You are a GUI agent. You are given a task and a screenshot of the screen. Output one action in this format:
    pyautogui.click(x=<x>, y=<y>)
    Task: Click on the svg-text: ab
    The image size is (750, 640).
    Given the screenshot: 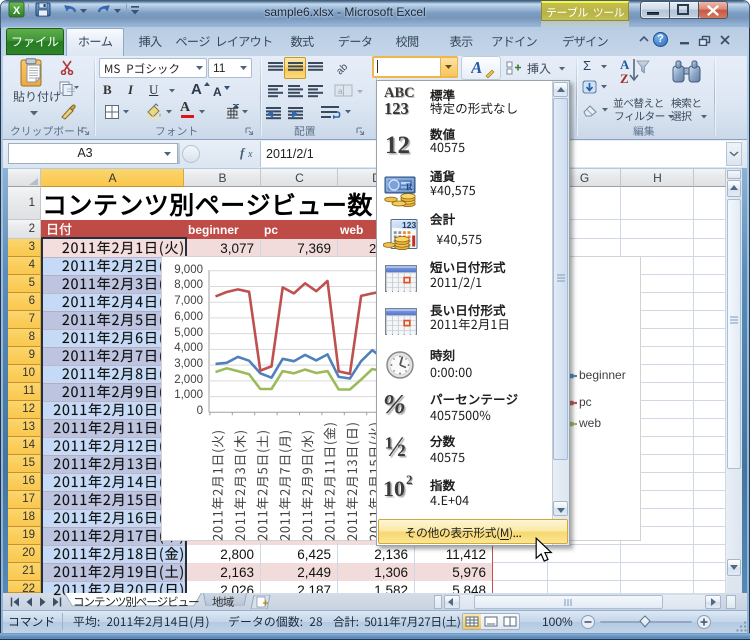 What is the action you would take?
    pyautogui.click(x=343, y=69)
    